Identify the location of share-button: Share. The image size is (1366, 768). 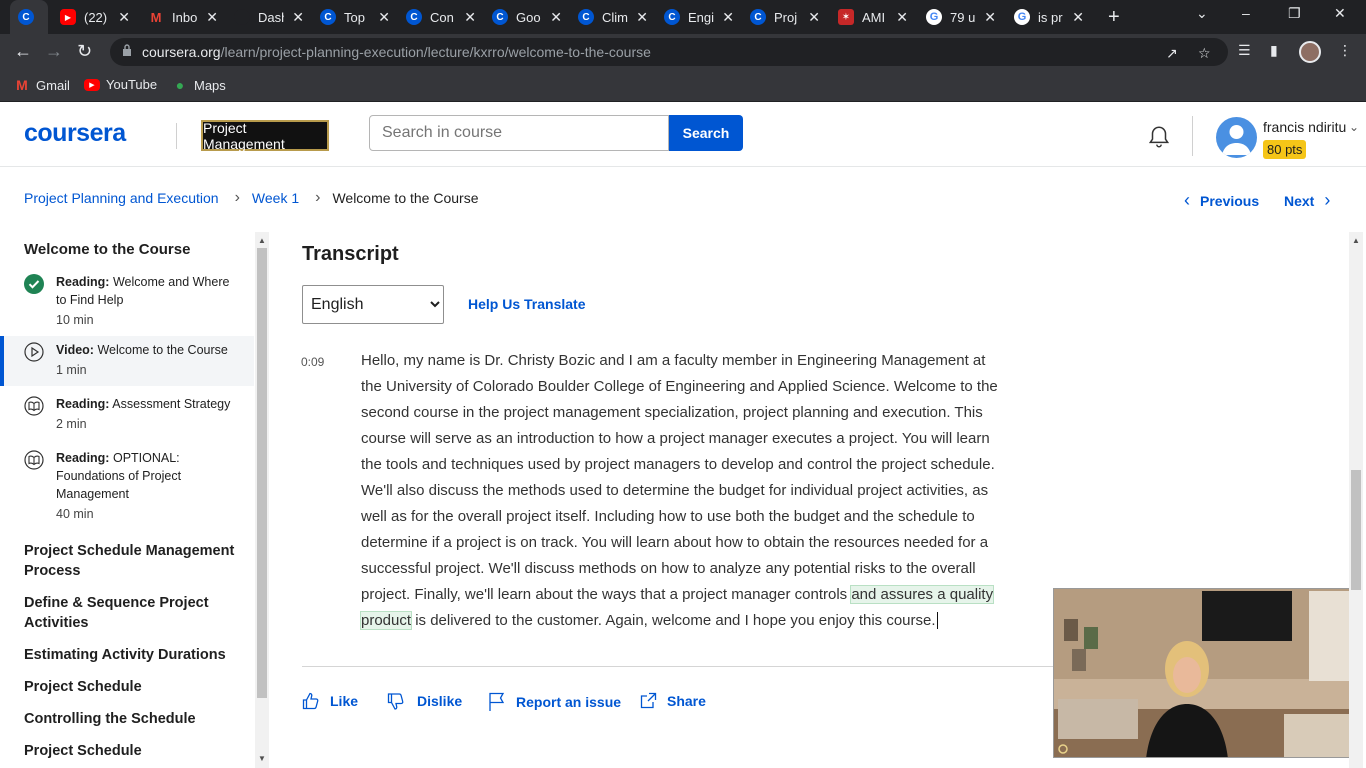
(673, 700).